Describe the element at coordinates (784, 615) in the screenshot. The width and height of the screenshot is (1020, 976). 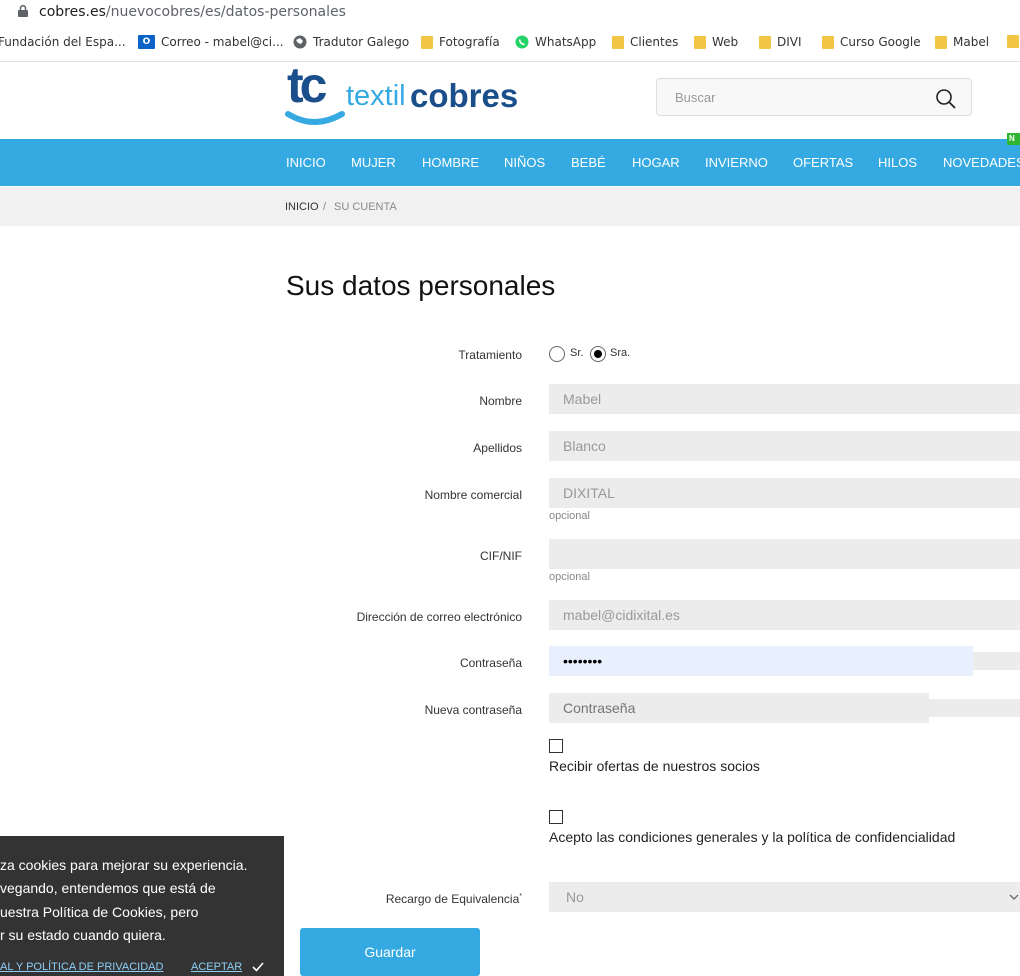
I see `email-field` at that location.